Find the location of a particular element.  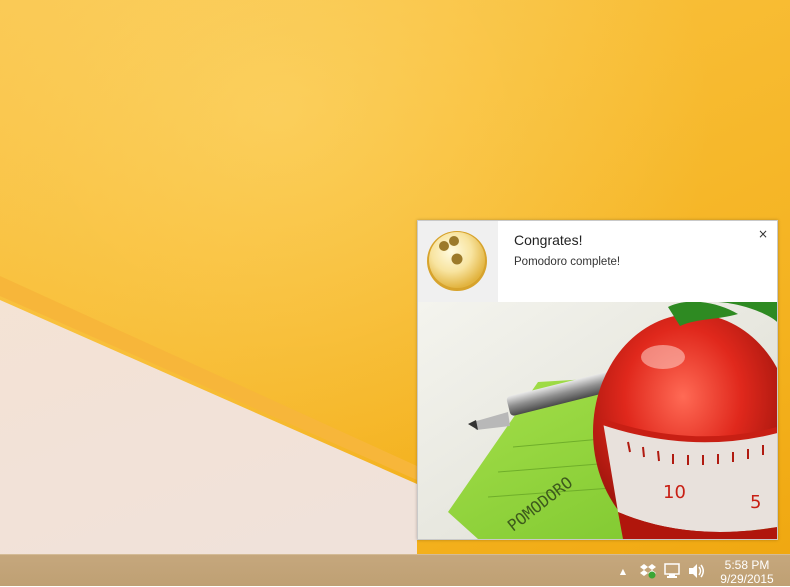

bowling-ball-app-icon is located at coordinates (457, 261).